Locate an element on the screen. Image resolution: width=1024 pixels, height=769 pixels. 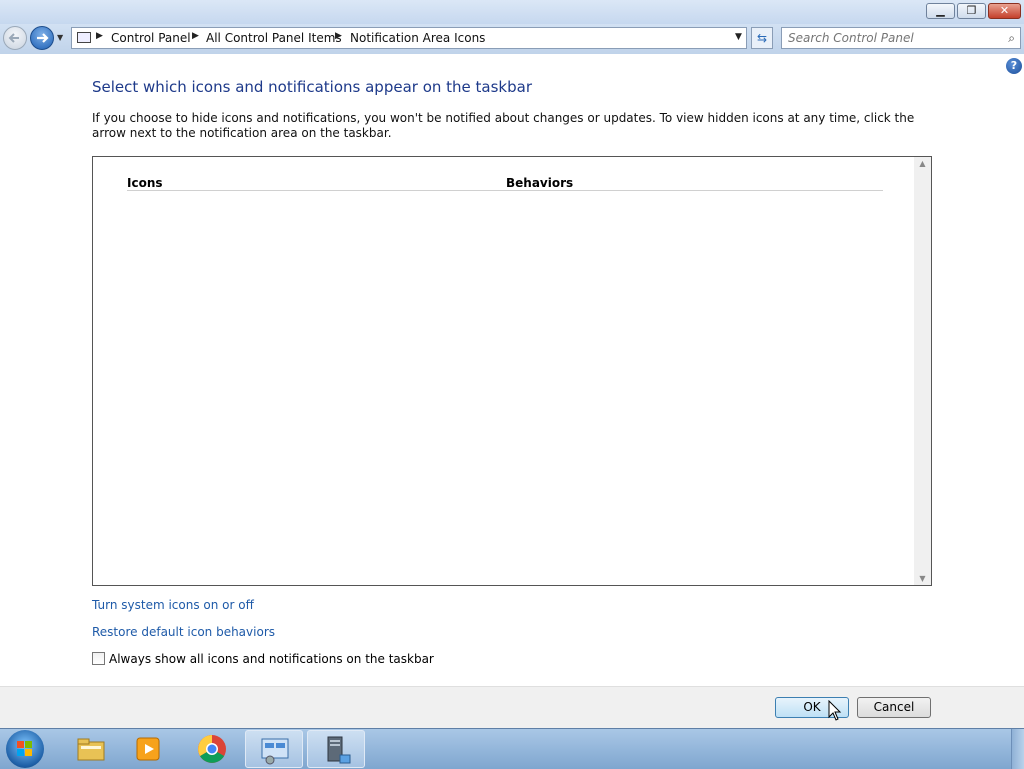
start-button is located at coordinates (25, 749).